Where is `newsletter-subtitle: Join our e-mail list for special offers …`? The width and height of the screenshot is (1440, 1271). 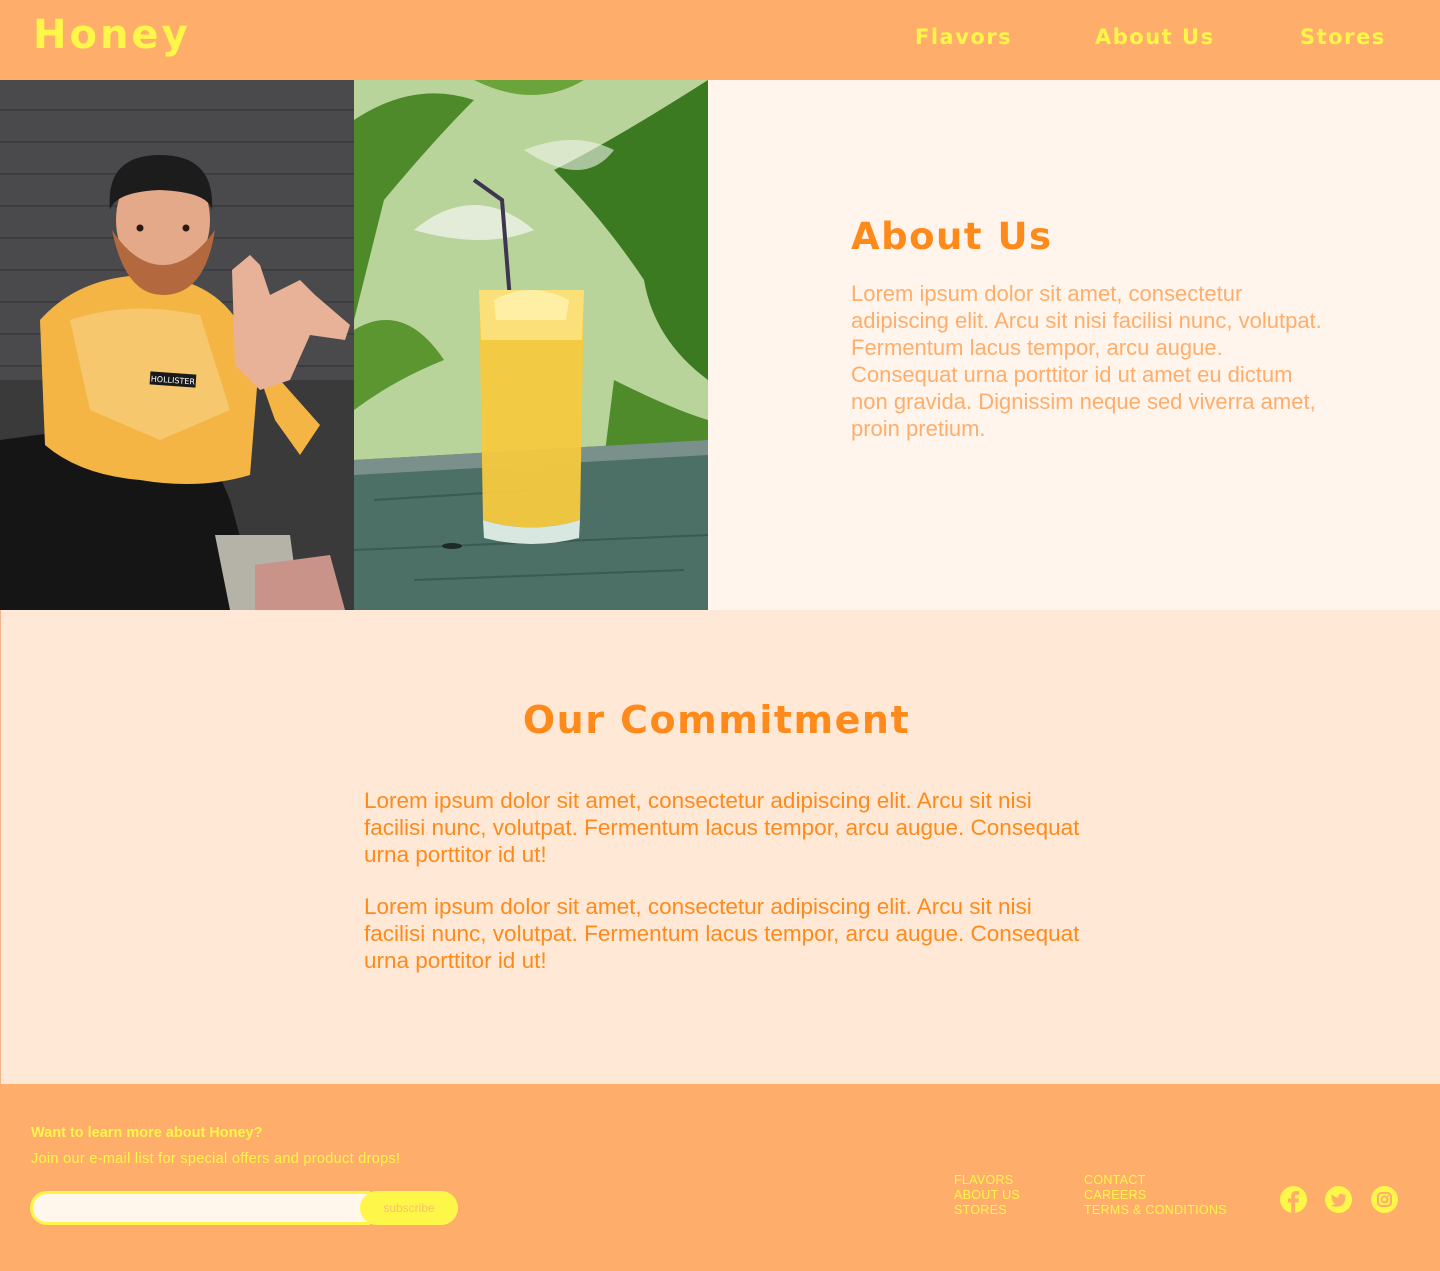
newsletter-subtitle: Join our e-mail list for special offers … is located at coordinates (216, 1159).